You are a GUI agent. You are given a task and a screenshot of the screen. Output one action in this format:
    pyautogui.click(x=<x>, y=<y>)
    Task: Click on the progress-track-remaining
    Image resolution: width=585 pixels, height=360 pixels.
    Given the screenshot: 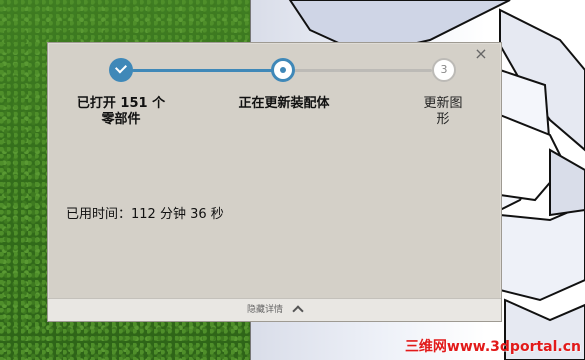 What is the action you would take?
    pyautogui.click(x=363, y=70)
    